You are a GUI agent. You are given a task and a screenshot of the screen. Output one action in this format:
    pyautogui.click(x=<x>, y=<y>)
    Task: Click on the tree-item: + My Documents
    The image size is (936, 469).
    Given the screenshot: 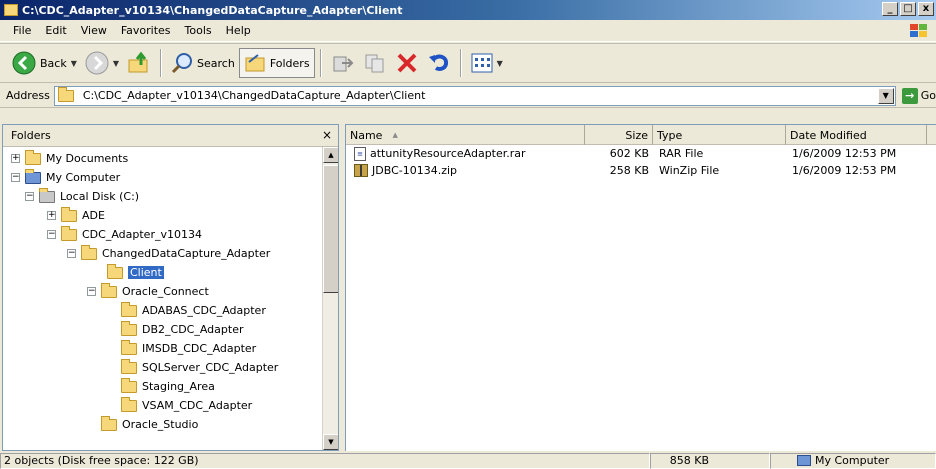 What is the action you would take?
    pyautogui.click(x=69, y=158)
    